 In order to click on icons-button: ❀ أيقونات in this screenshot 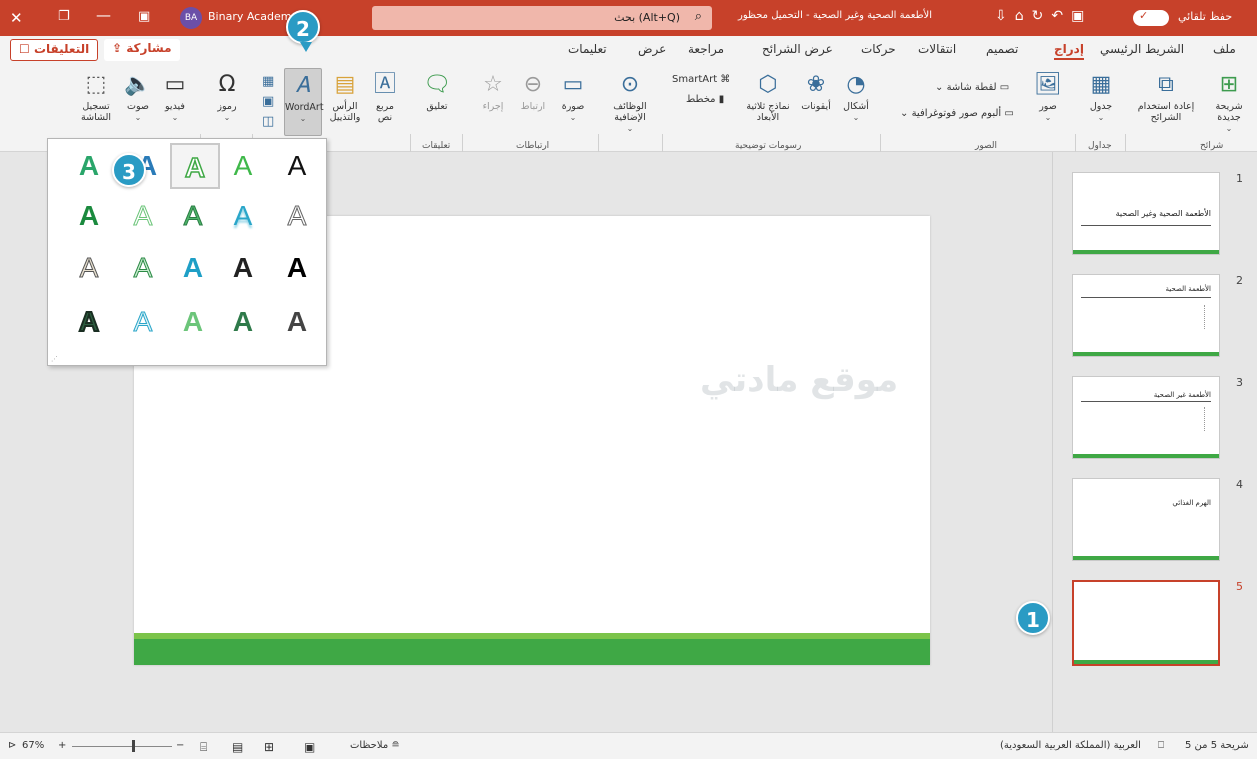, I will do `click(816, 92)`.